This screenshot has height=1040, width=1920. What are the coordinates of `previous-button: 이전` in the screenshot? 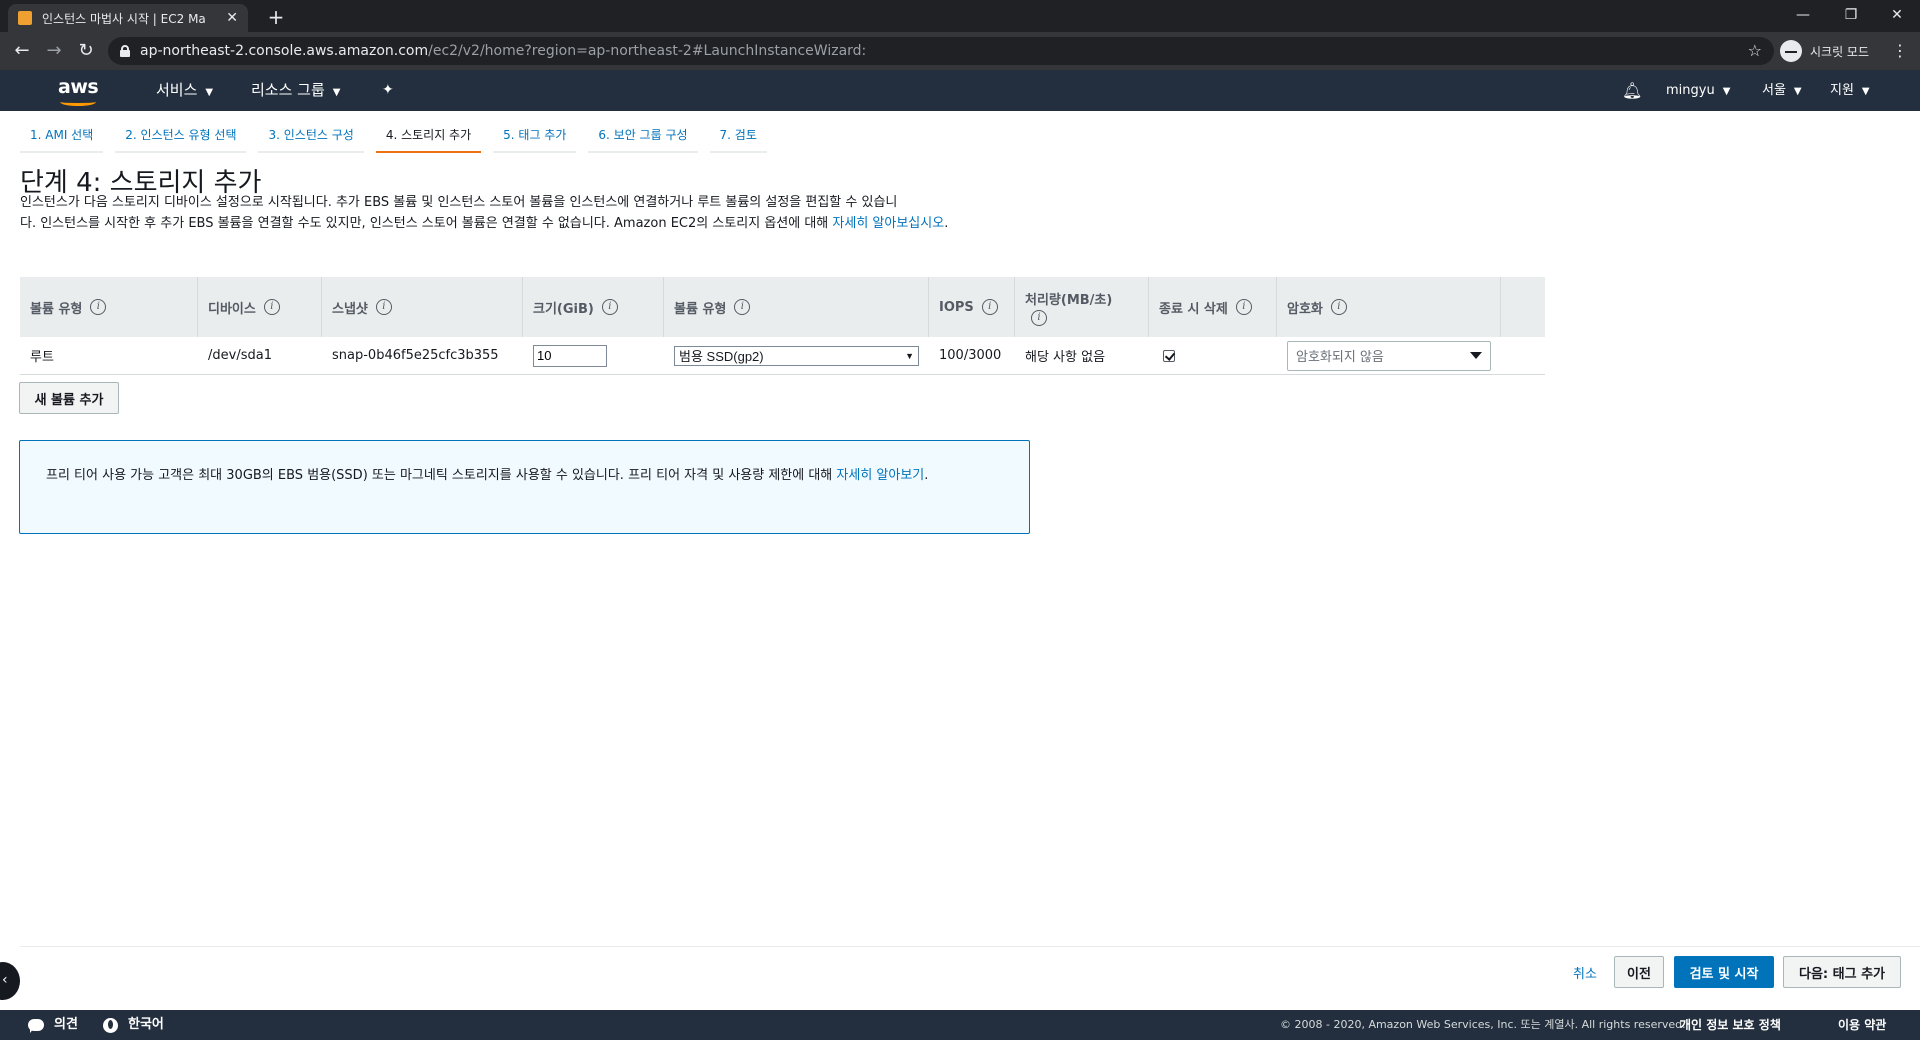 It's located at (1639, 972).